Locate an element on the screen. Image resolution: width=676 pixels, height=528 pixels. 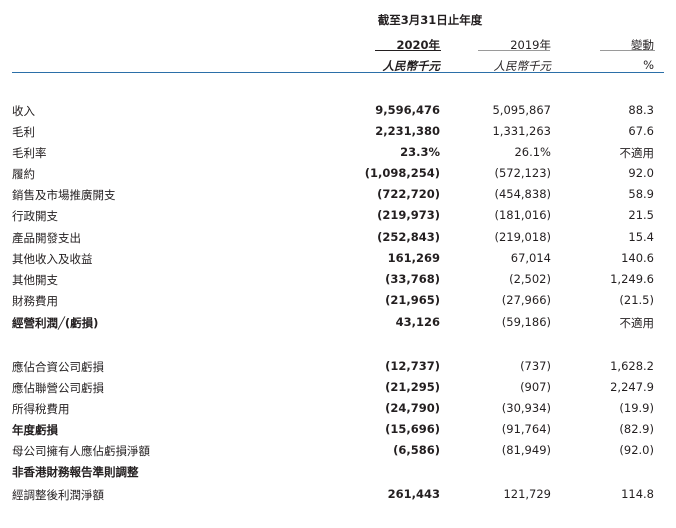
change-value: 1,249.6 is located at coordinates (632, 279).